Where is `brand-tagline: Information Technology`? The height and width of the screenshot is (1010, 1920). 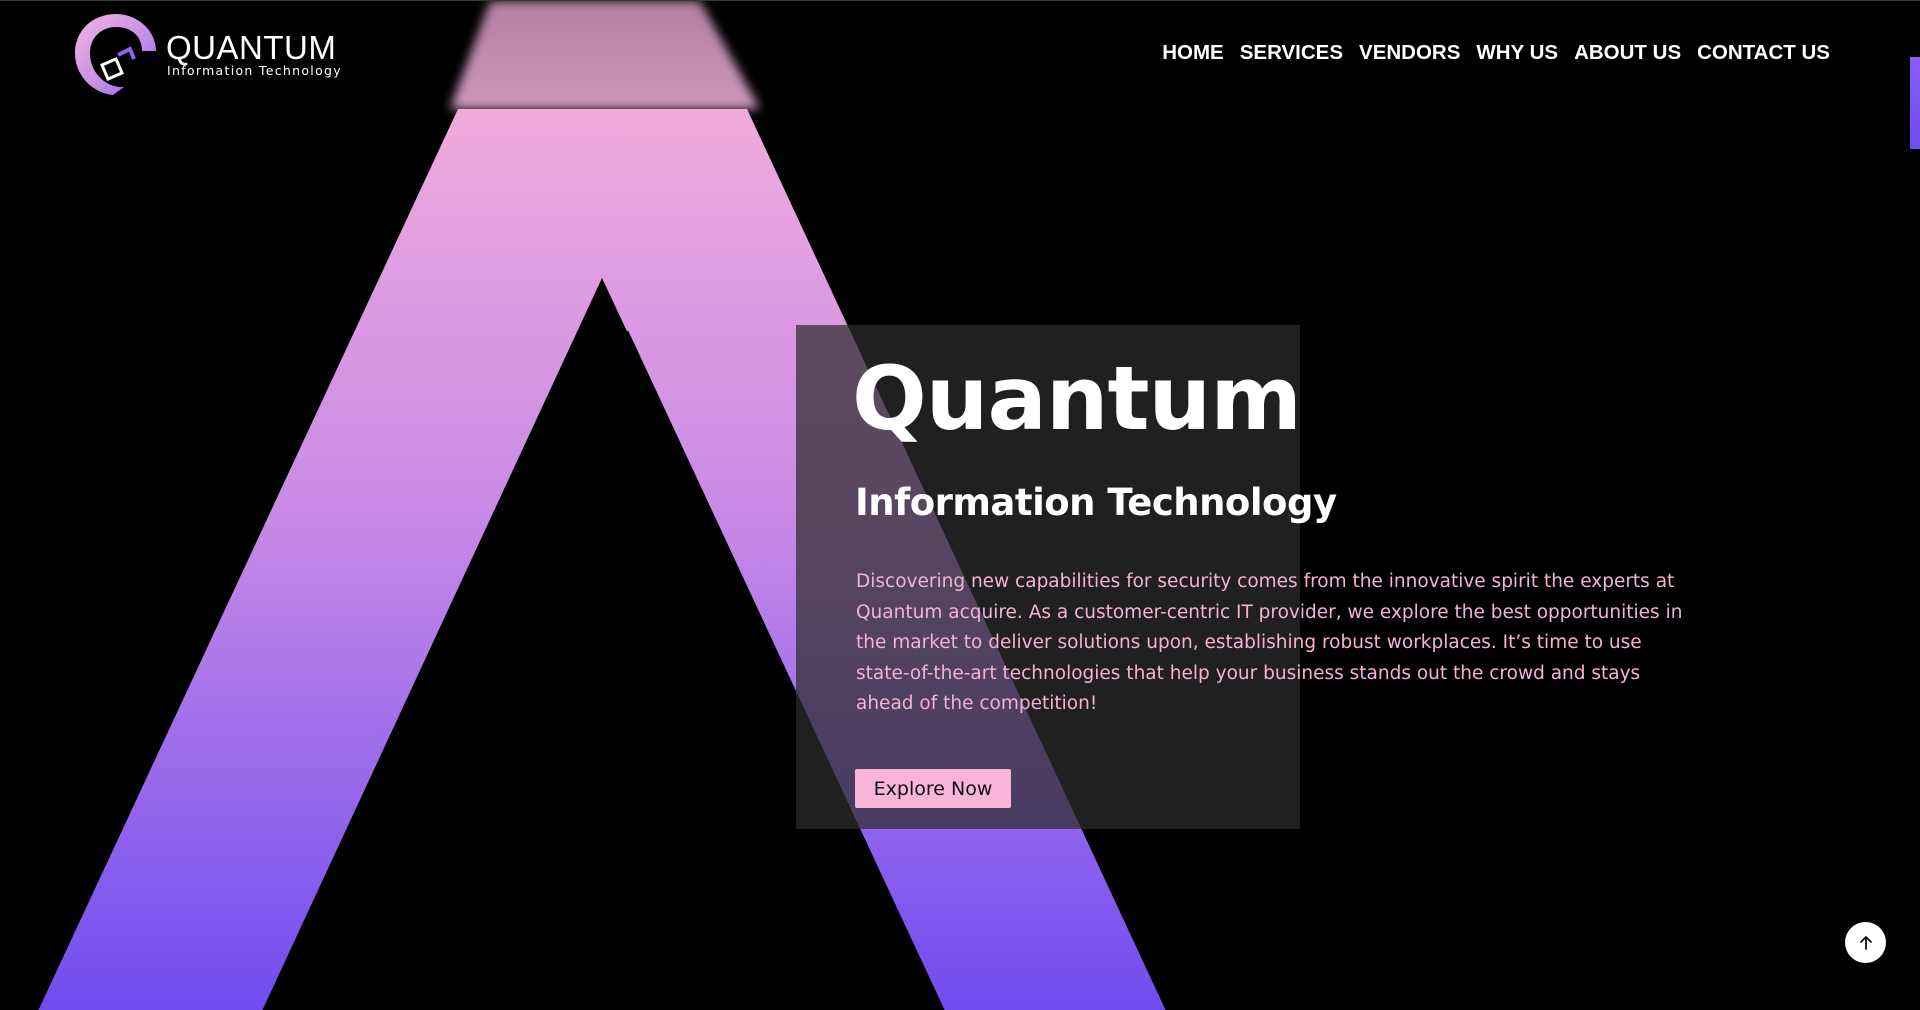 brand-tagline: Information Technology is located at coordinates (254, 70).